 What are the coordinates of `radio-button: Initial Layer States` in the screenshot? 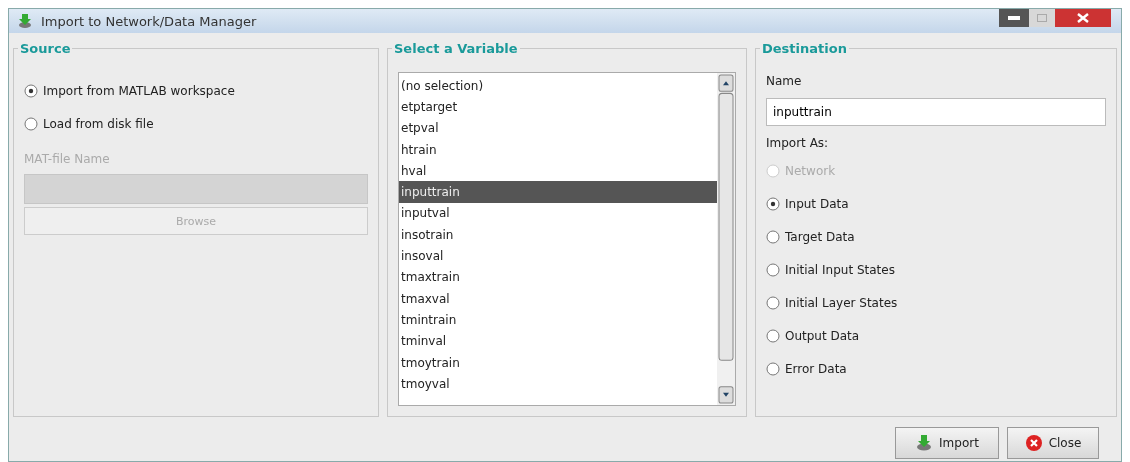 It's located at (936, 302).